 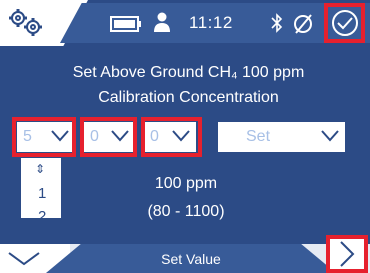 I want to click on set-dropdown-value: Set, so click(x=258, y=136).